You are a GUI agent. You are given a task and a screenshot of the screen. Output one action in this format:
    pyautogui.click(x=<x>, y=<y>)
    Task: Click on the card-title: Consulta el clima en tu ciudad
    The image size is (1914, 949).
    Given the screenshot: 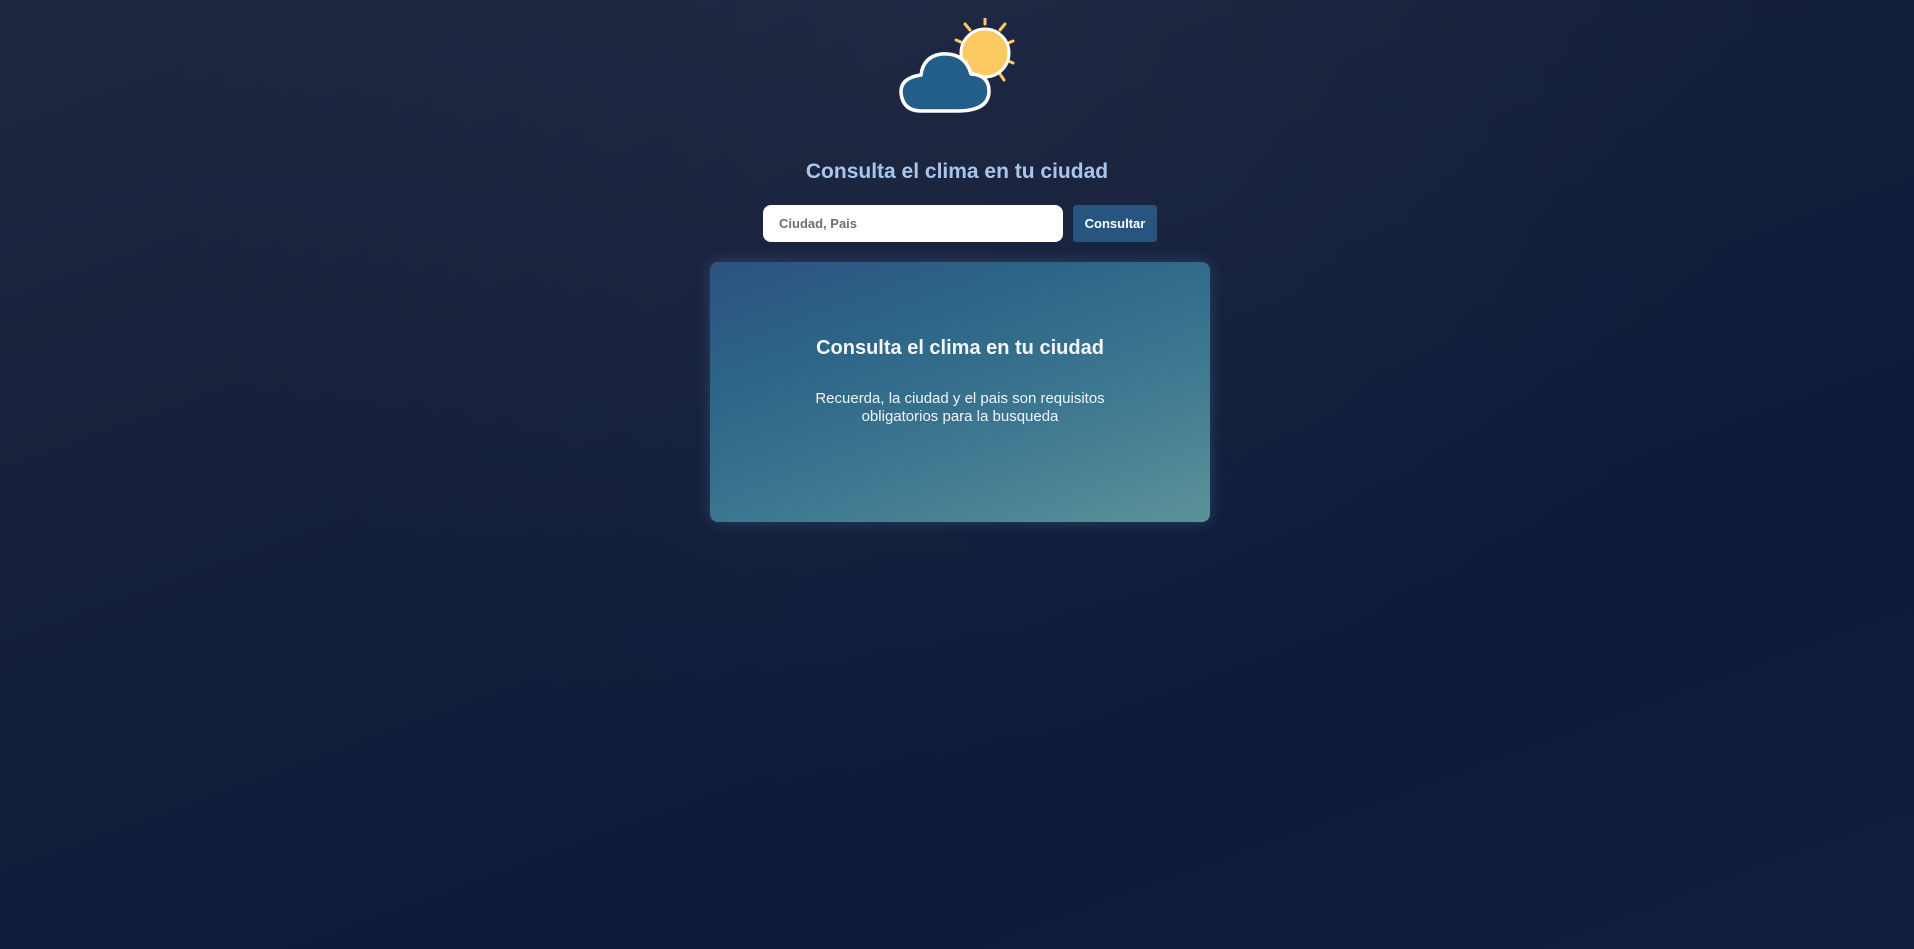 What is the action you would take?
    pyautogui.click(x=960, y=348)
    